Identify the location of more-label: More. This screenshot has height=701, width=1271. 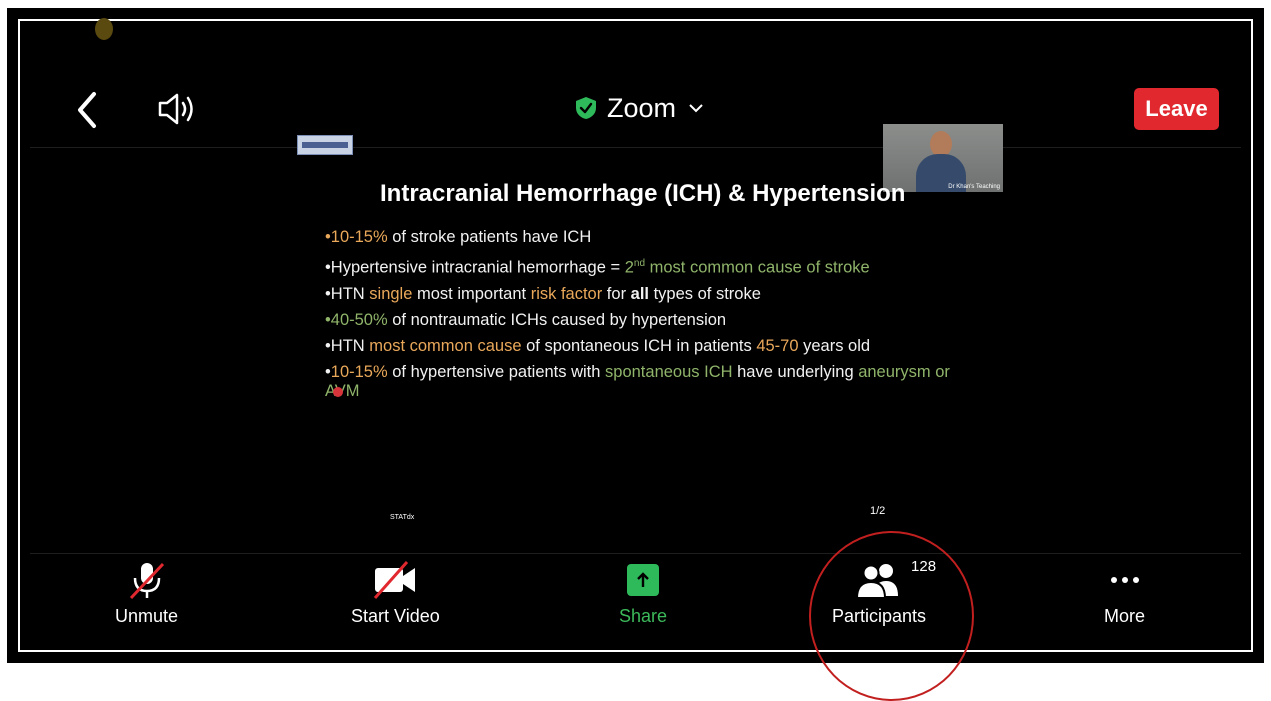
(1125, 616).